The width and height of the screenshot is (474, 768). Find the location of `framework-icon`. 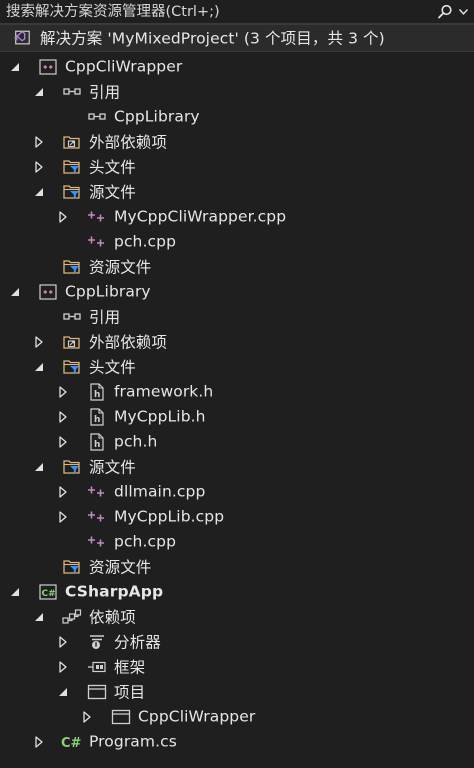

framework-icon is located at coordinates (97, 667).